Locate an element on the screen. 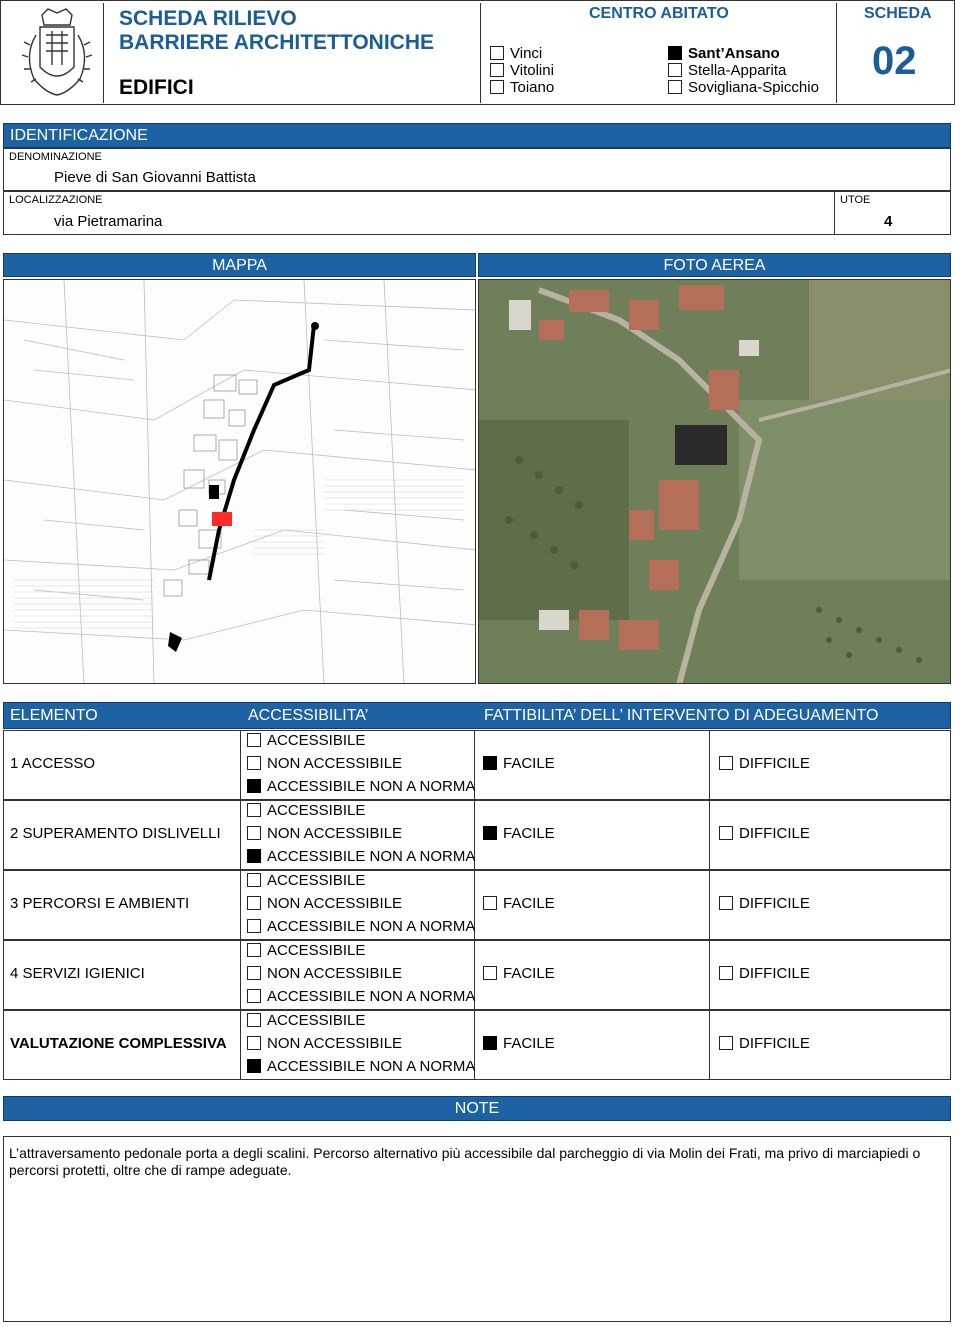 The width and height of the screenshot is (960, 1327). centro-option-sovigliana-spicchio: Sovigliana-Spicchio is located at coordinates (743, 87).